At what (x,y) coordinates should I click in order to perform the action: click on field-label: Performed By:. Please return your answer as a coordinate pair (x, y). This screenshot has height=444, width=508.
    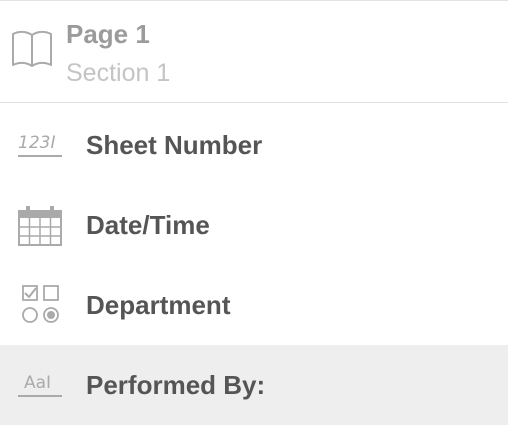
    Looking at the image, I should click on (176, 385).